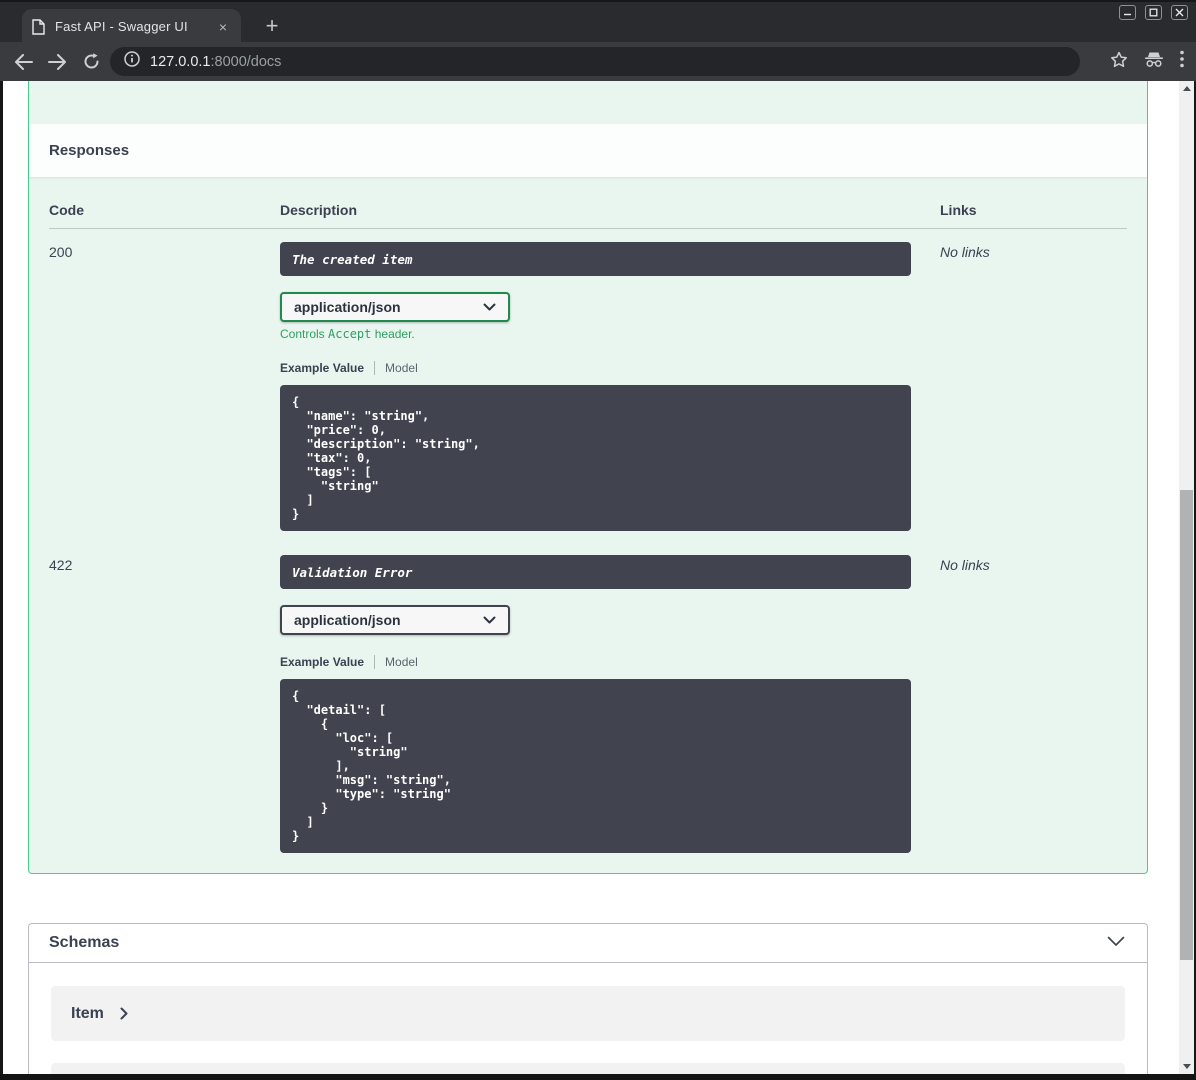  What do you see at coordinates (84, 942) in the screenshot?
I see `schemas-title: Schemas` at bounding box center [84, 942].